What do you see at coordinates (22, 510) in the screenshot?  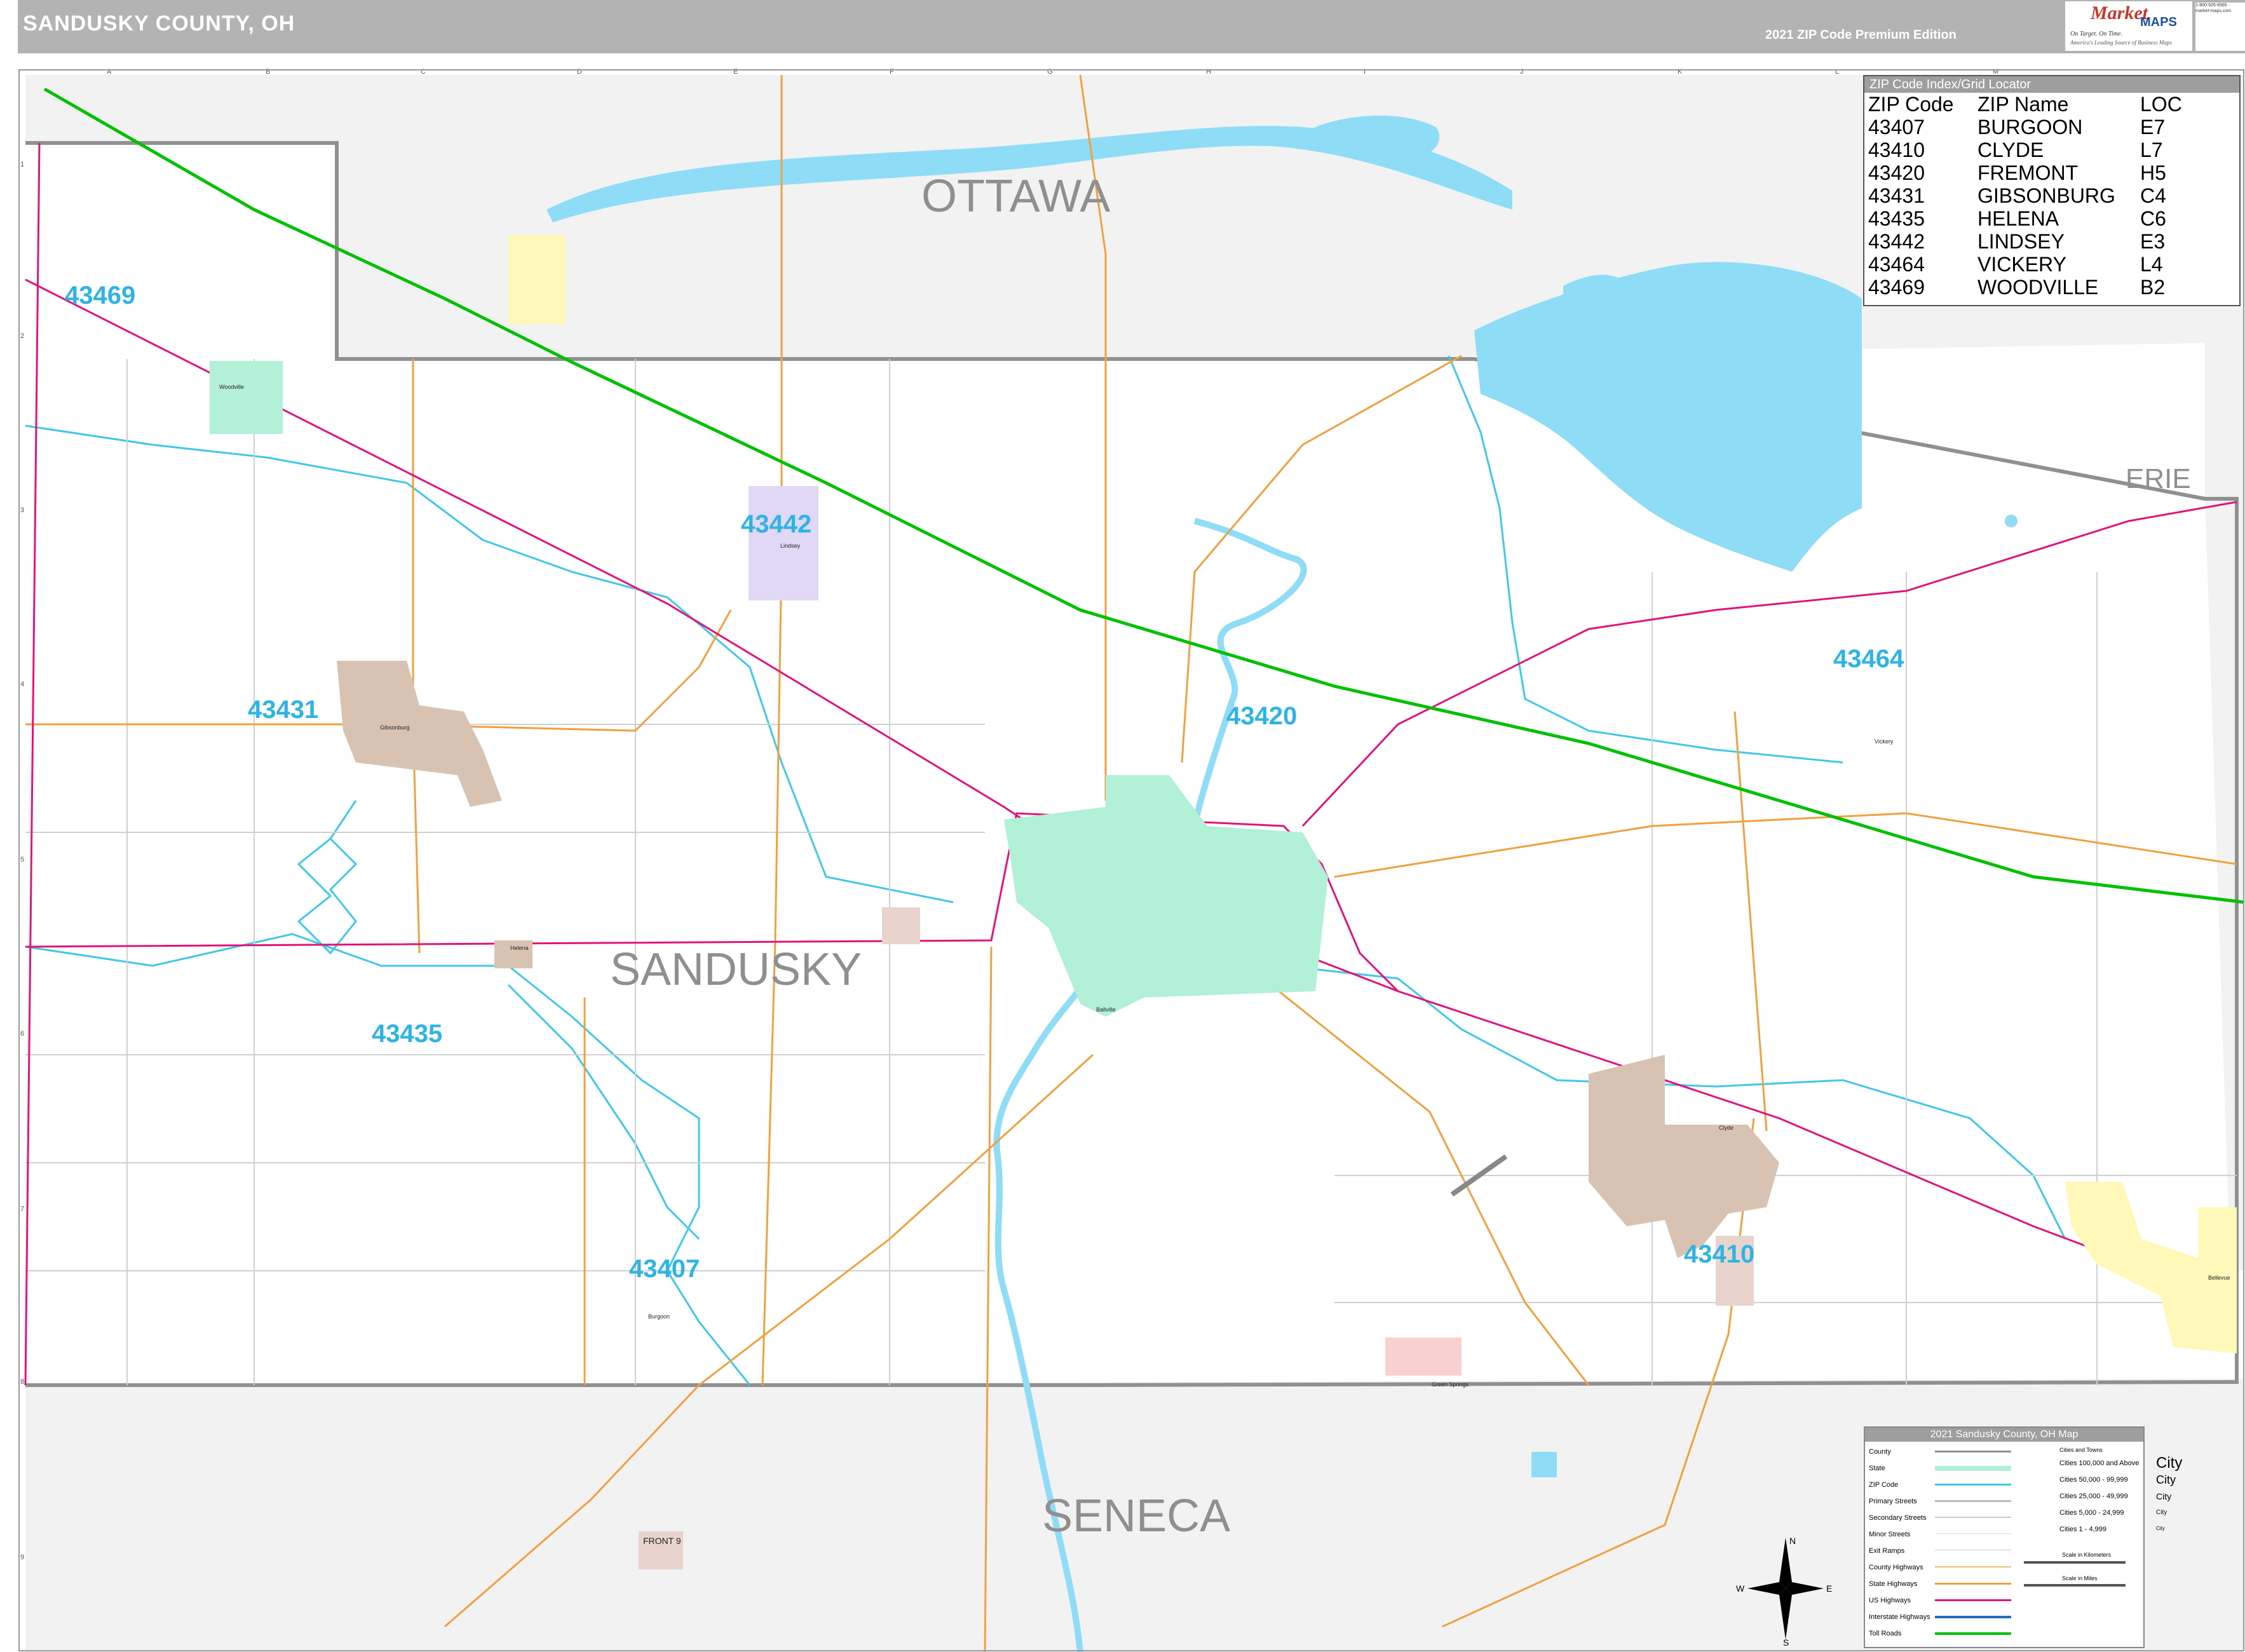 I see `grid-row-3: 3` at bounding box center [22, 510].